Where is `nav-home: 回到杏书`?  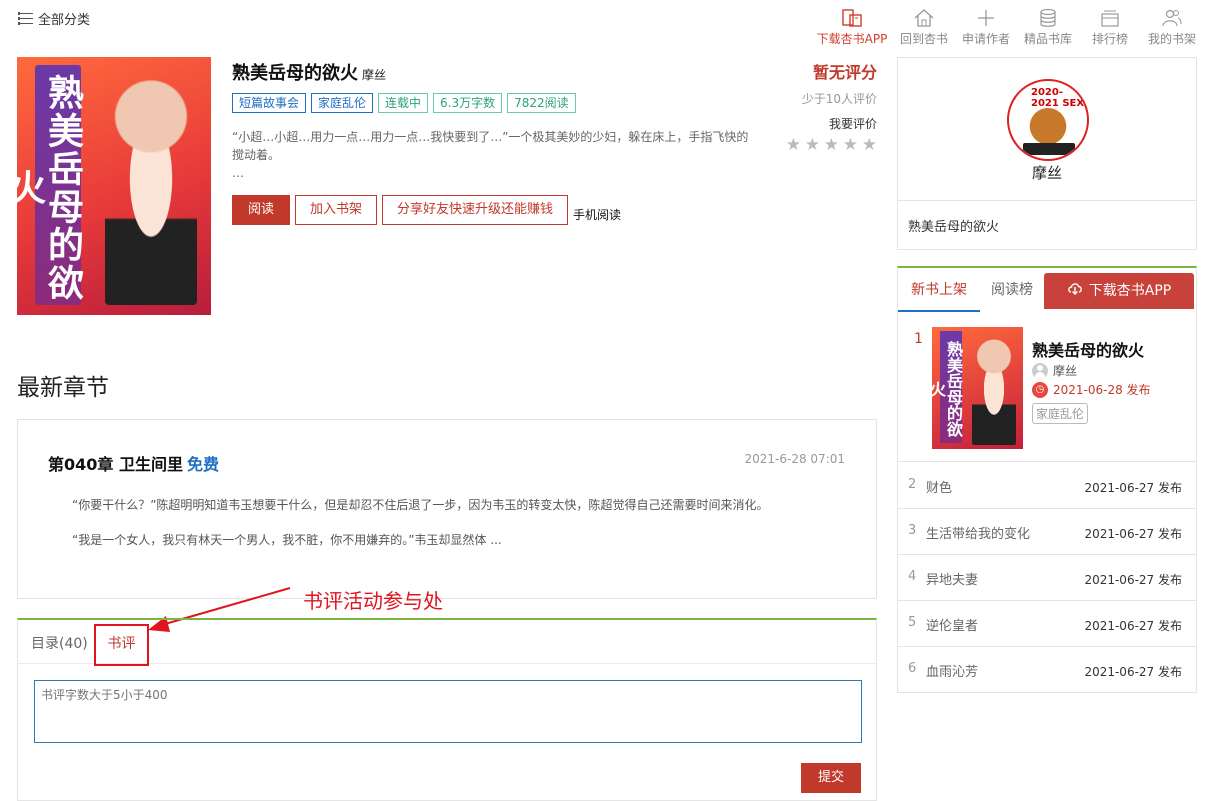
nav-home: 回到杏书 is located at coordinates (924, 27).